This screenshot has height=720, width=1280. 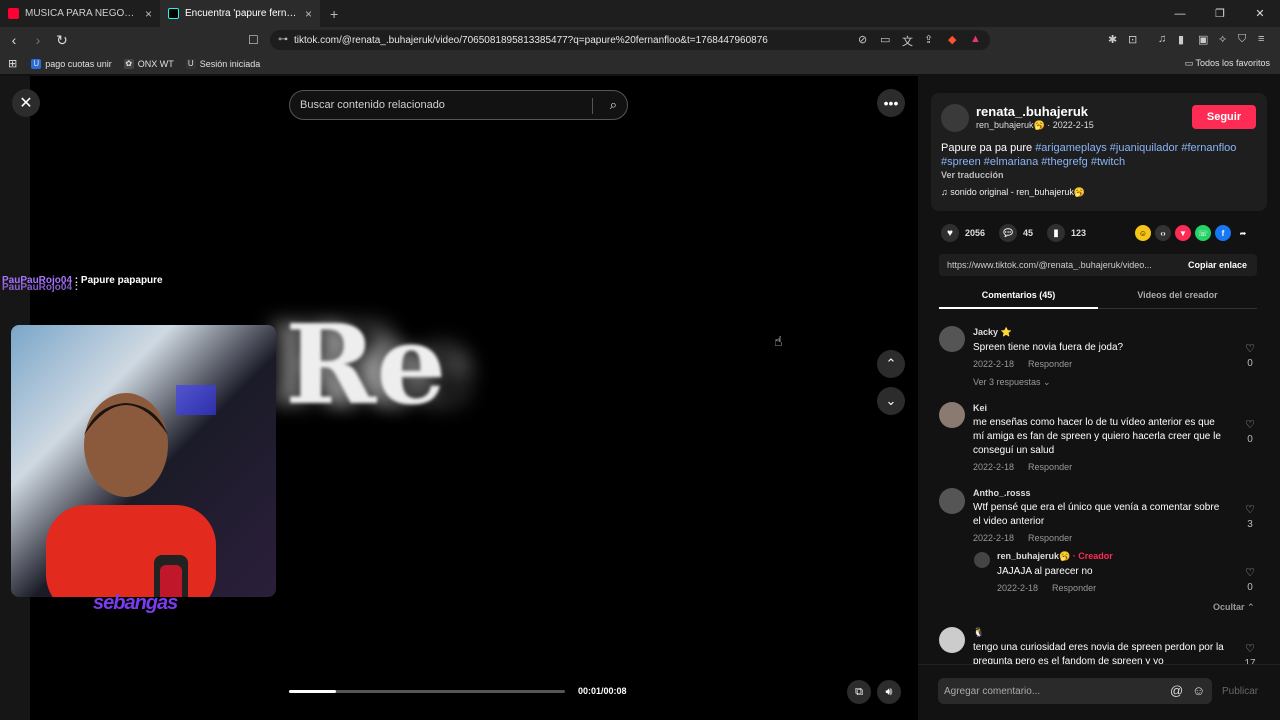 I want to click on translate-link: Ver traducción, so click(x=972, y=175).